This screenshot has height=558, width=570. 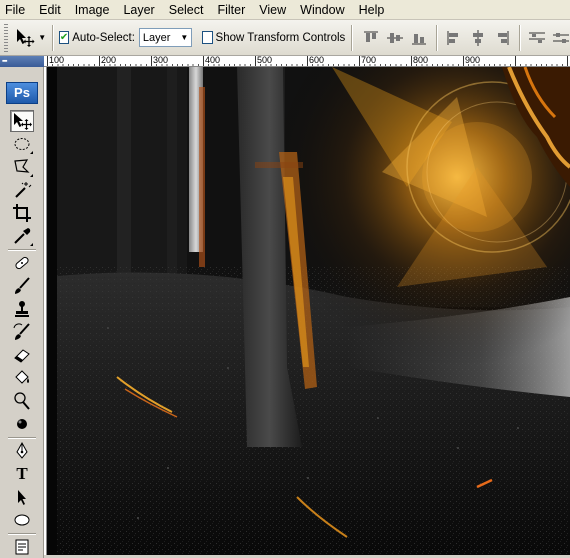 I want to click on tool-preset-picker: ▼, so click(x=30, y=38).